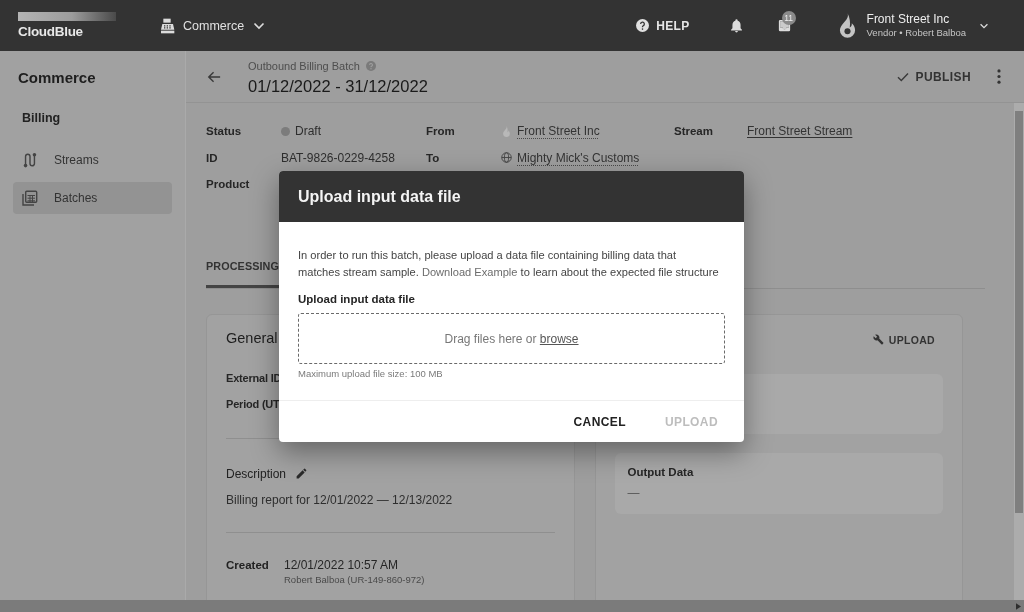 Image resolution: width=1024 pixels, height=612 pixels. What do you see at coordinates (736, 25) in the screenshot?
I see `bell-icon` at bounding box center [736, 25].